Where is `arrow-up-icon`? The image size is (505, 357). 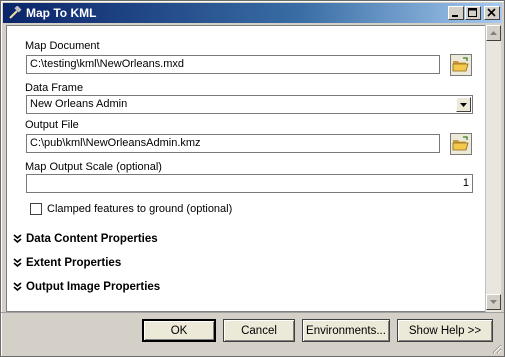 arrow-up-icon is located at coordinates (493, 33).